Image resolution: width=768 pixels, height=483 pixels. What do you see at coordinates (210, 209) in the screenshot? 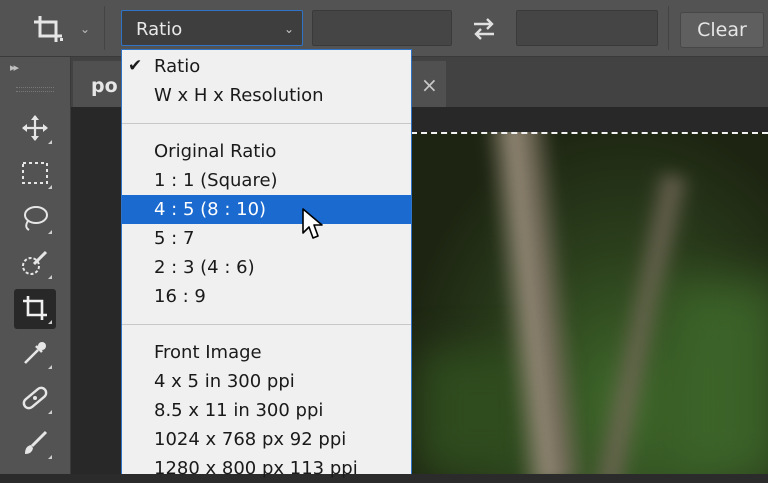
I see `menu-item-label: 4 : 5 (8 : 10)` at bounding box center [210, 209].